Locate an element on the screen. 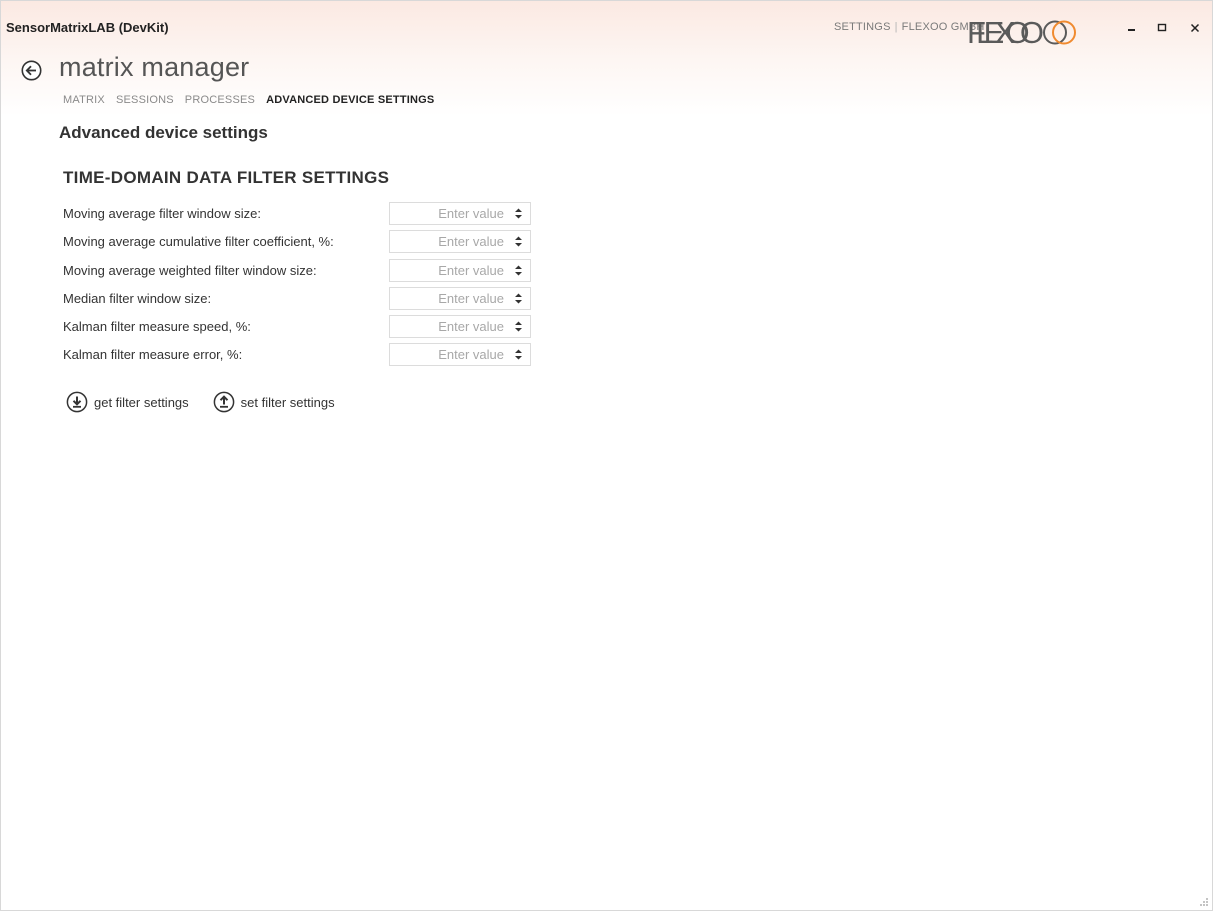 The width and height of the screenshot is (1213, 911). kalman-measure-error-spinbox is located at coordinates (460, 355).